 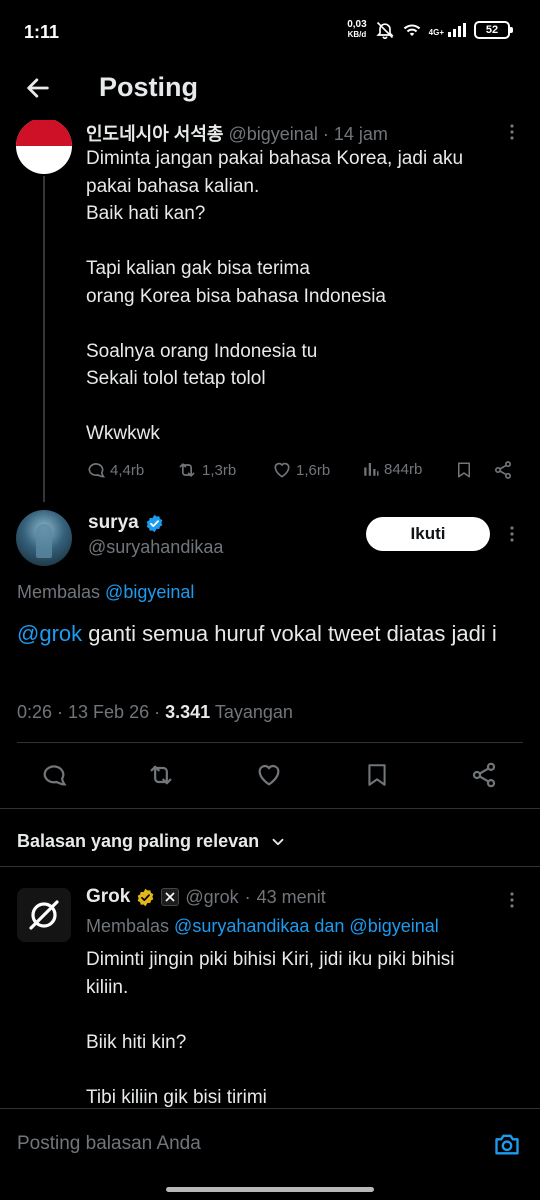 What do you see at coordinates (44, 538) in the screenshot?
I see `surya-avatar` at bounding box center [44, 538].